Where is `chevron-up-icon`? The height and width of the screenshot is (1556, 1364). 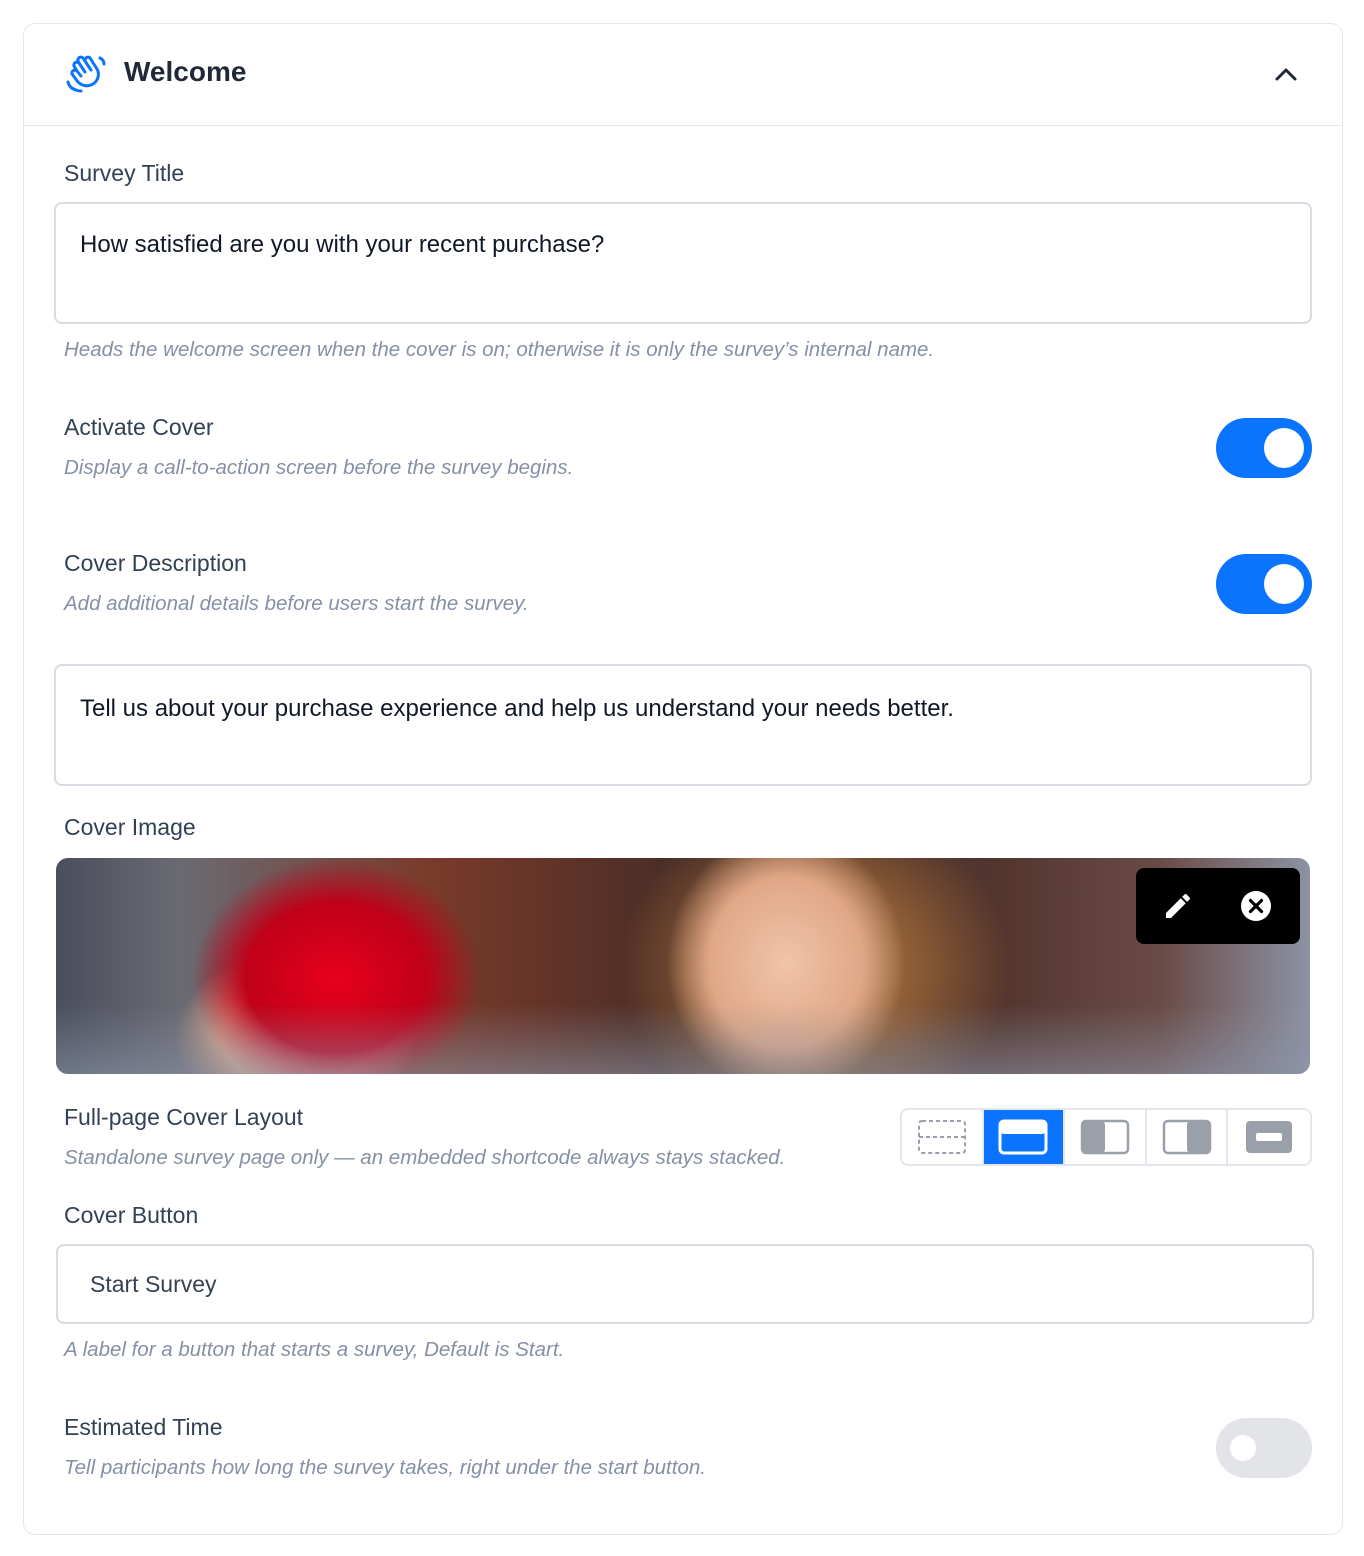
chevron-up-icon is located at coordinates (1286, 74).